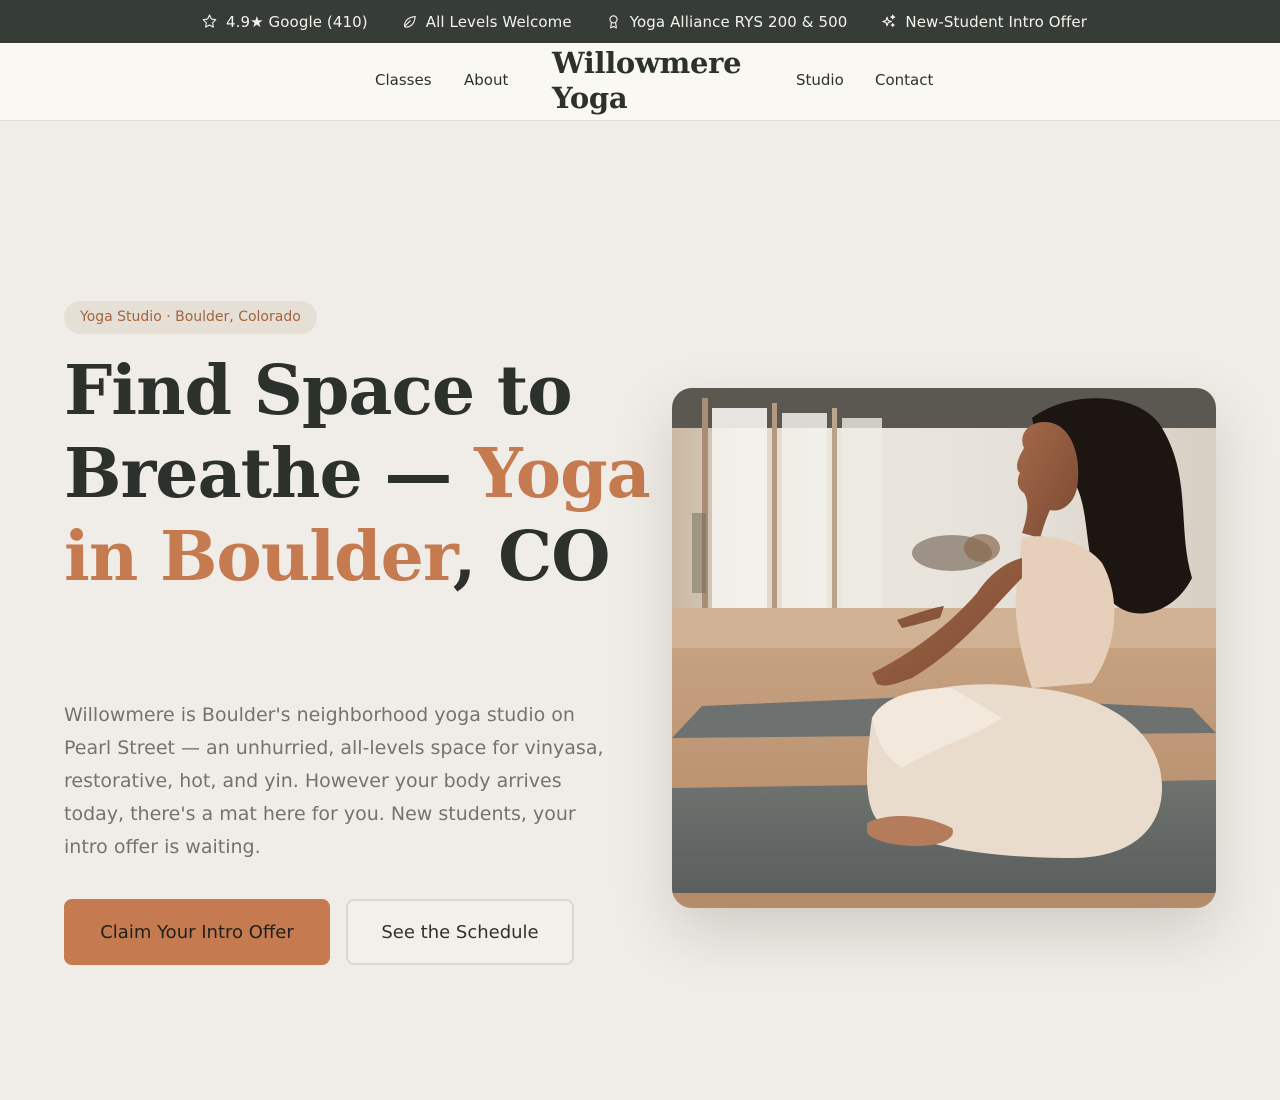 Image resolution: width=1280 pixels, height=1100 pixels. I want to click on see-schedule-button: See the Schedule, so click(460, 932).